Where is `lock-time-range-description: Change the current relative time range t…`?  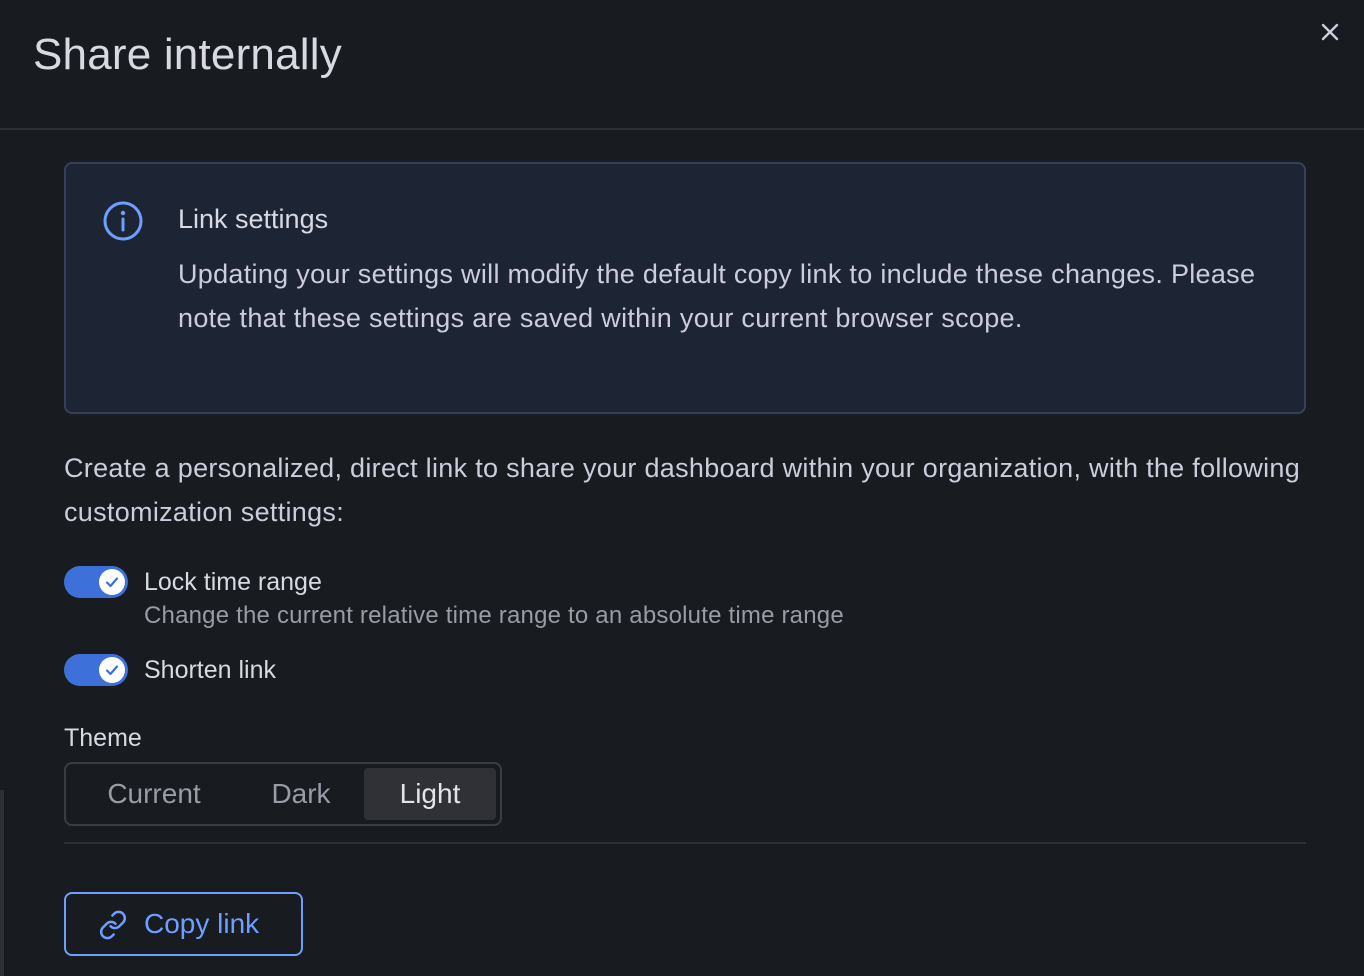 lock-time-range-description: Change the current relative time range t… is located at coordinates (494, 615).